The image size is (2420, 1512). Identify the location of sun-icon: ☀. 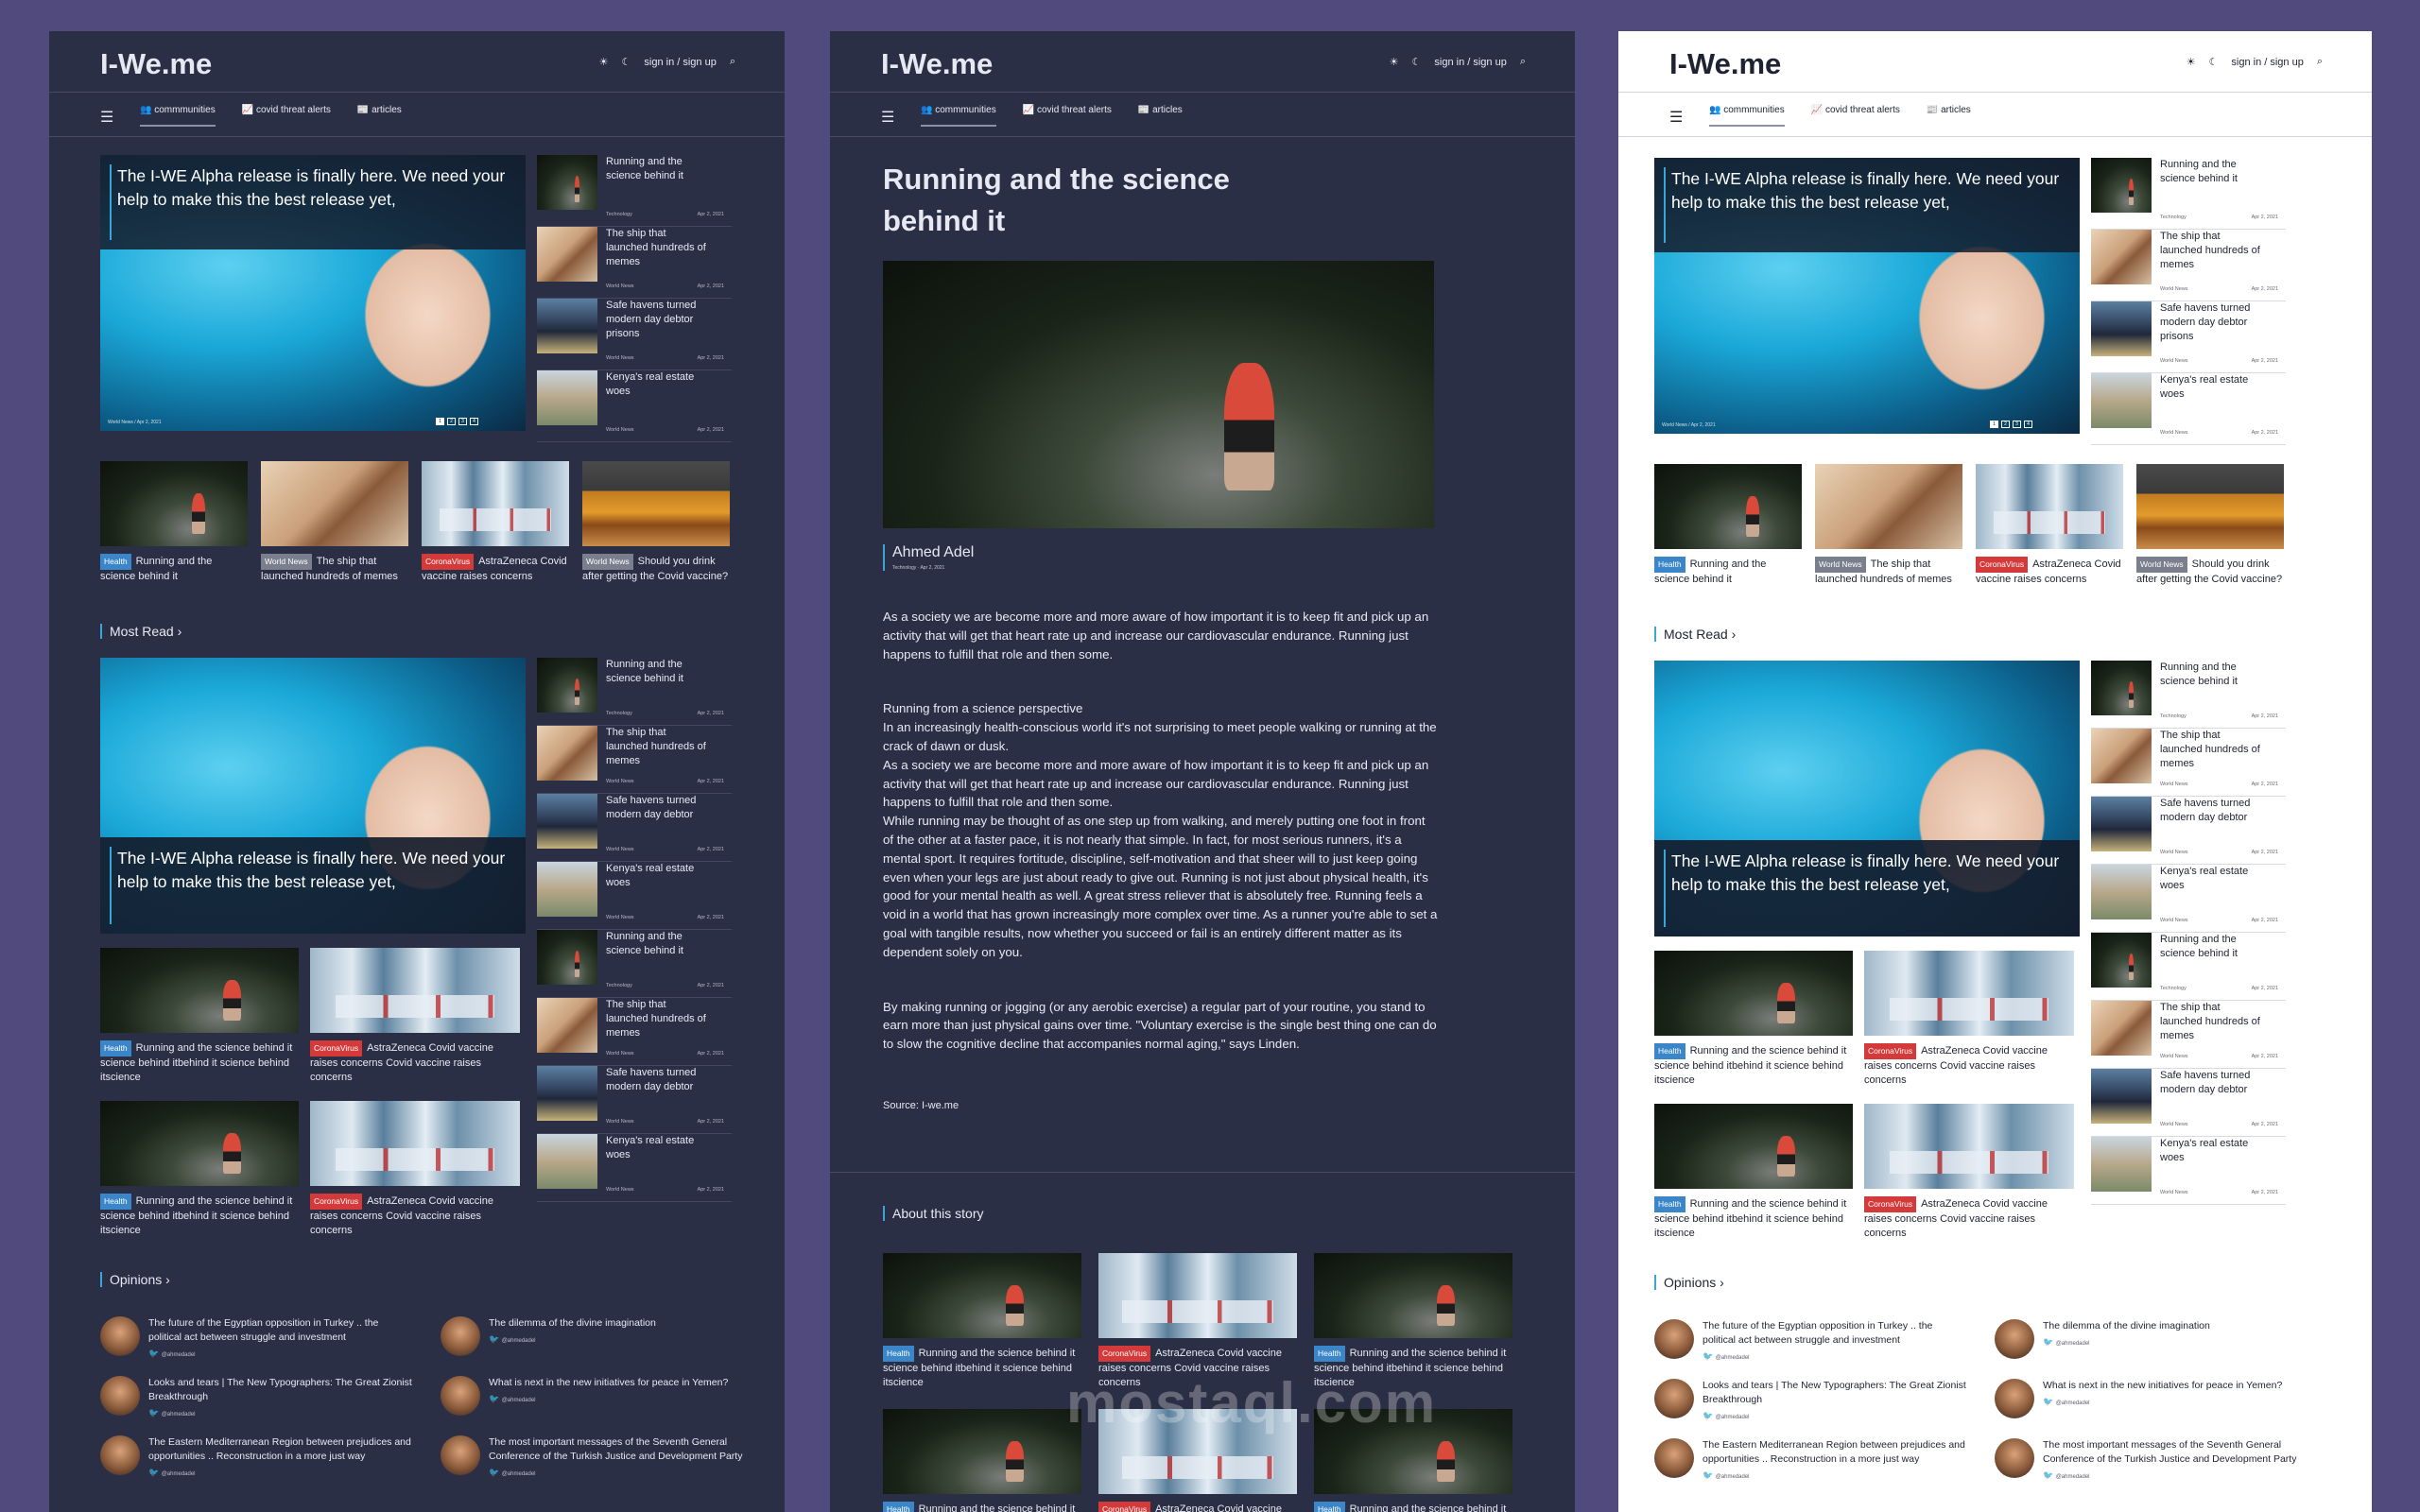
(604, 62).